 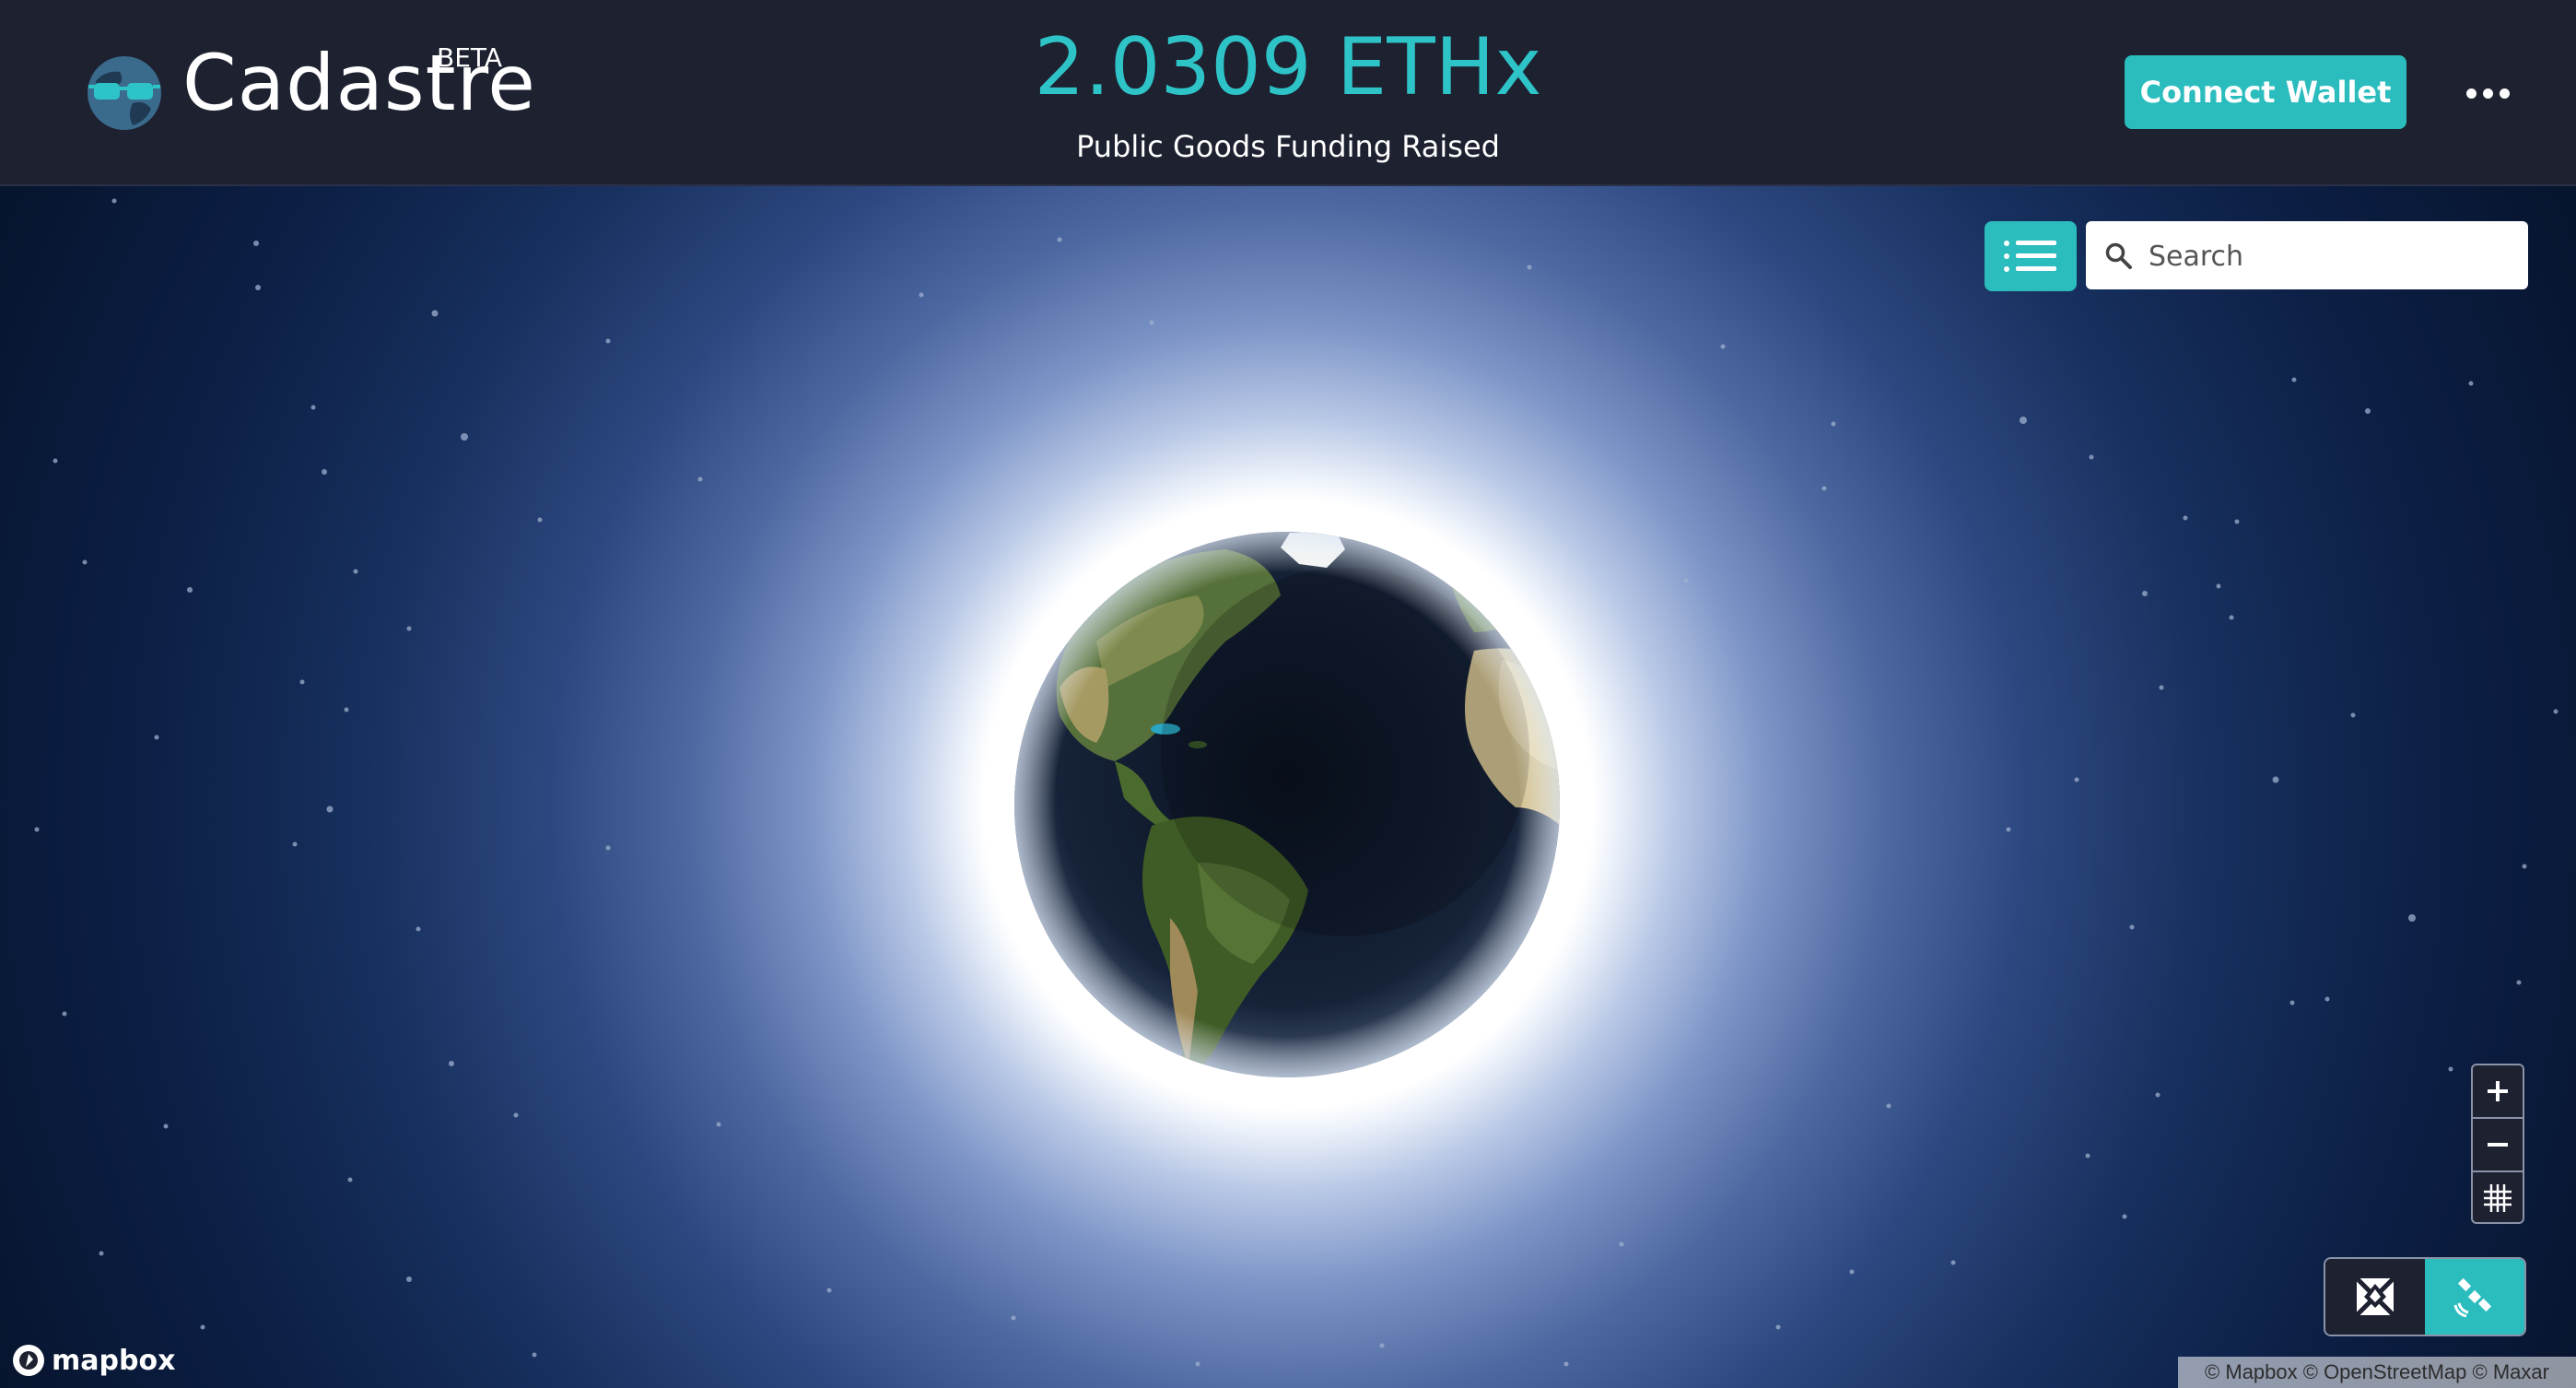 What do you see at coordinates (1287, 804) in the screenshot?
I see `earth-globe` at bounding box center [1287, 804].